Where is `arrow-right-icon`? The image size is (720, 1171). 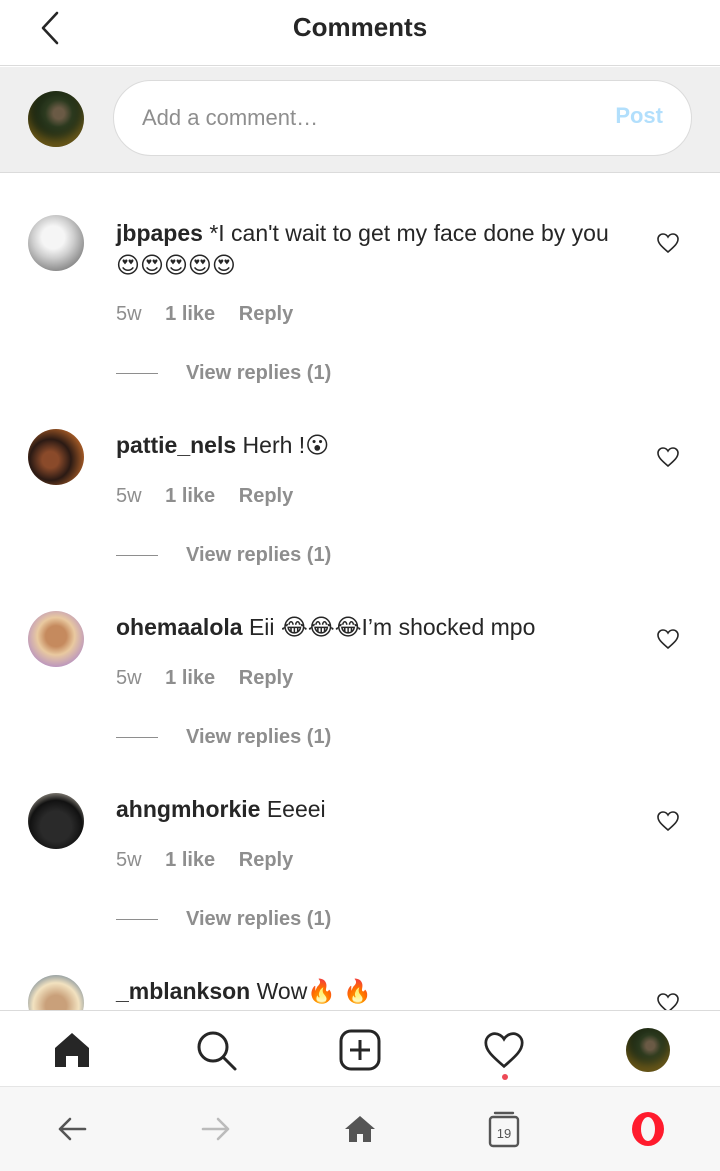 arrow-right-icon is located at coordinates (215, 1129).